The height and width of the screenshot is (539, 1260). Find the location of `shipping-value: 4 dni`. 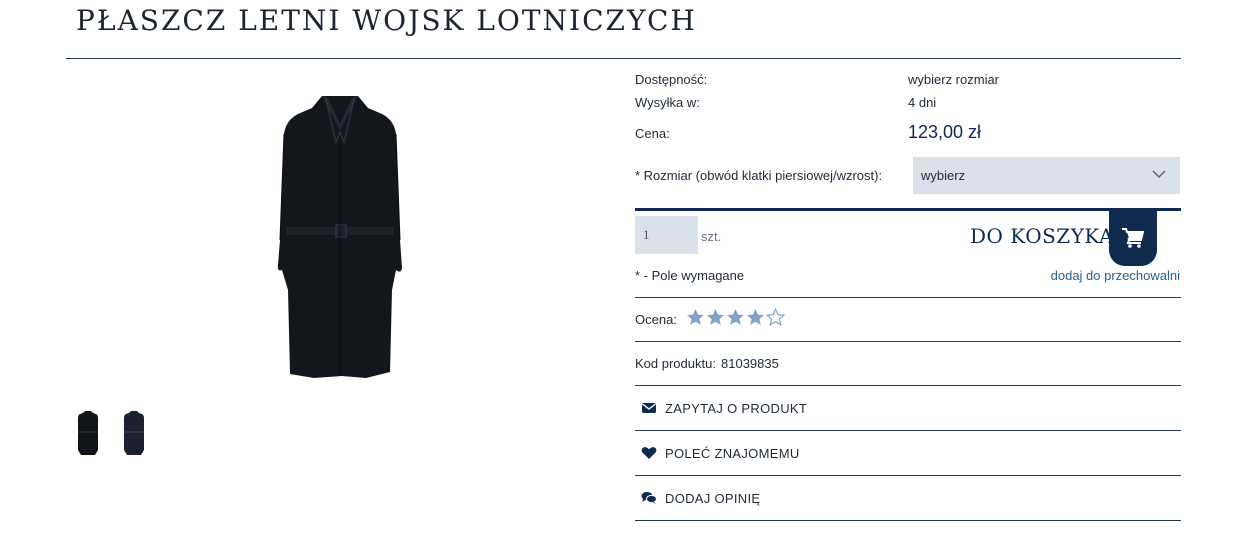

shipping-value: 4 dni is located at coordinates (922, 102).